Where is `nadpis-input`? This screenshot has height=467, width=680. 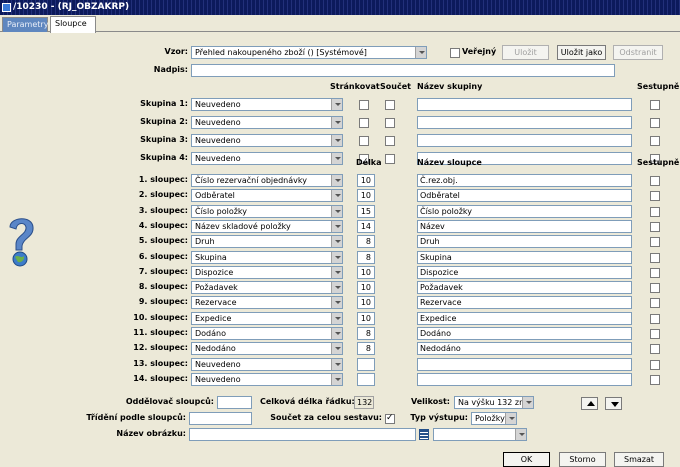 nadpis-input is located at coordinates (403, 70).